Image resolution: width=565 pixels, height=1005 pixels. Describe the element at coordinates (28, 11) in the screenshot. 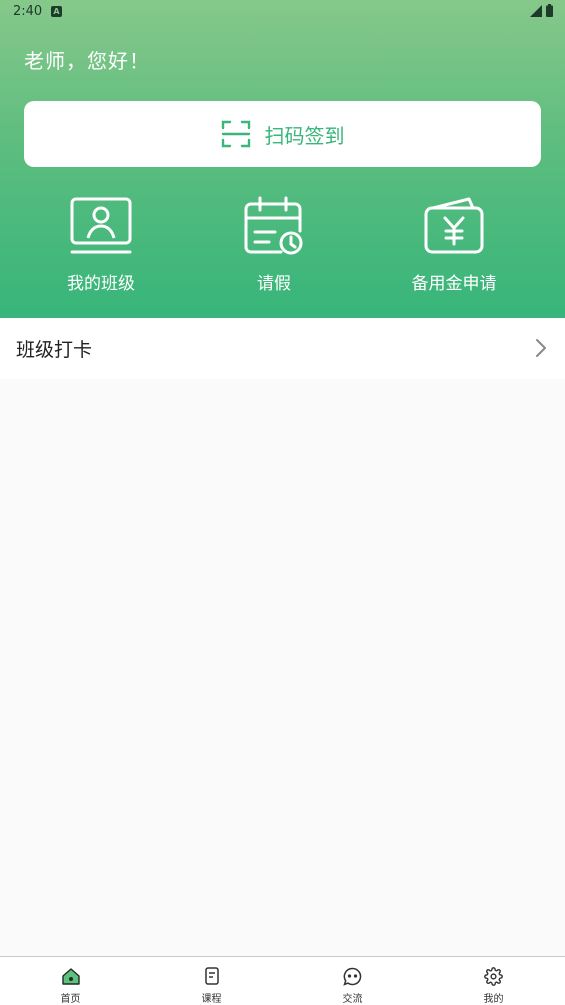

I see `status-time: 2:40` at that location.